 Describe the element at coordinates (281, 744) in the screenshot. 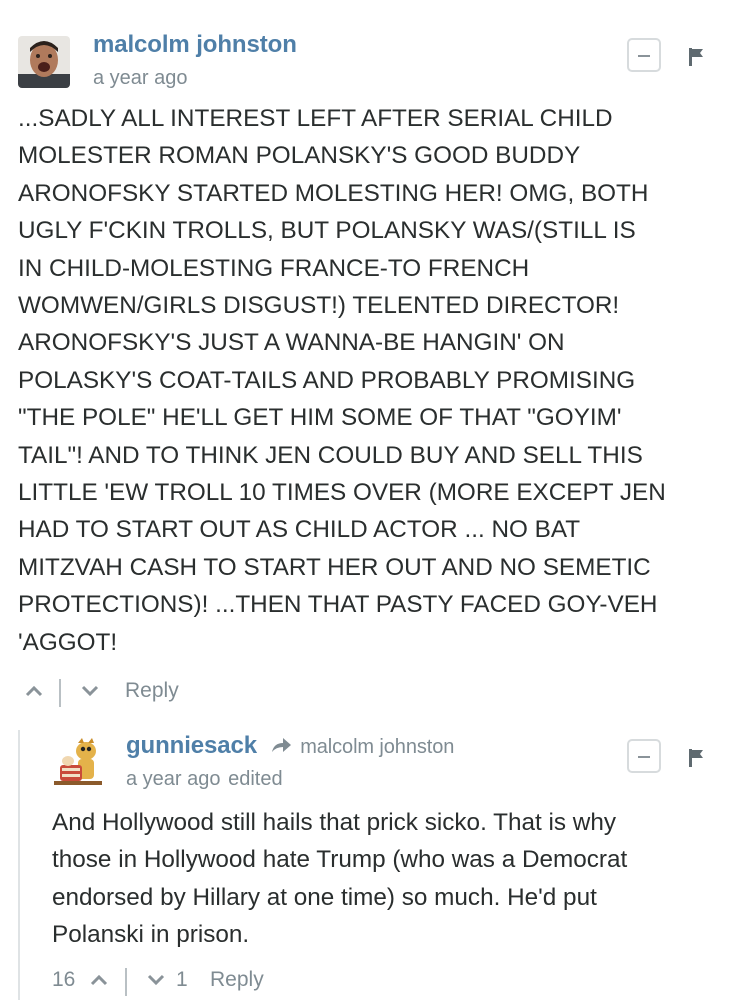

I see `share-arrow-icon` at that location.